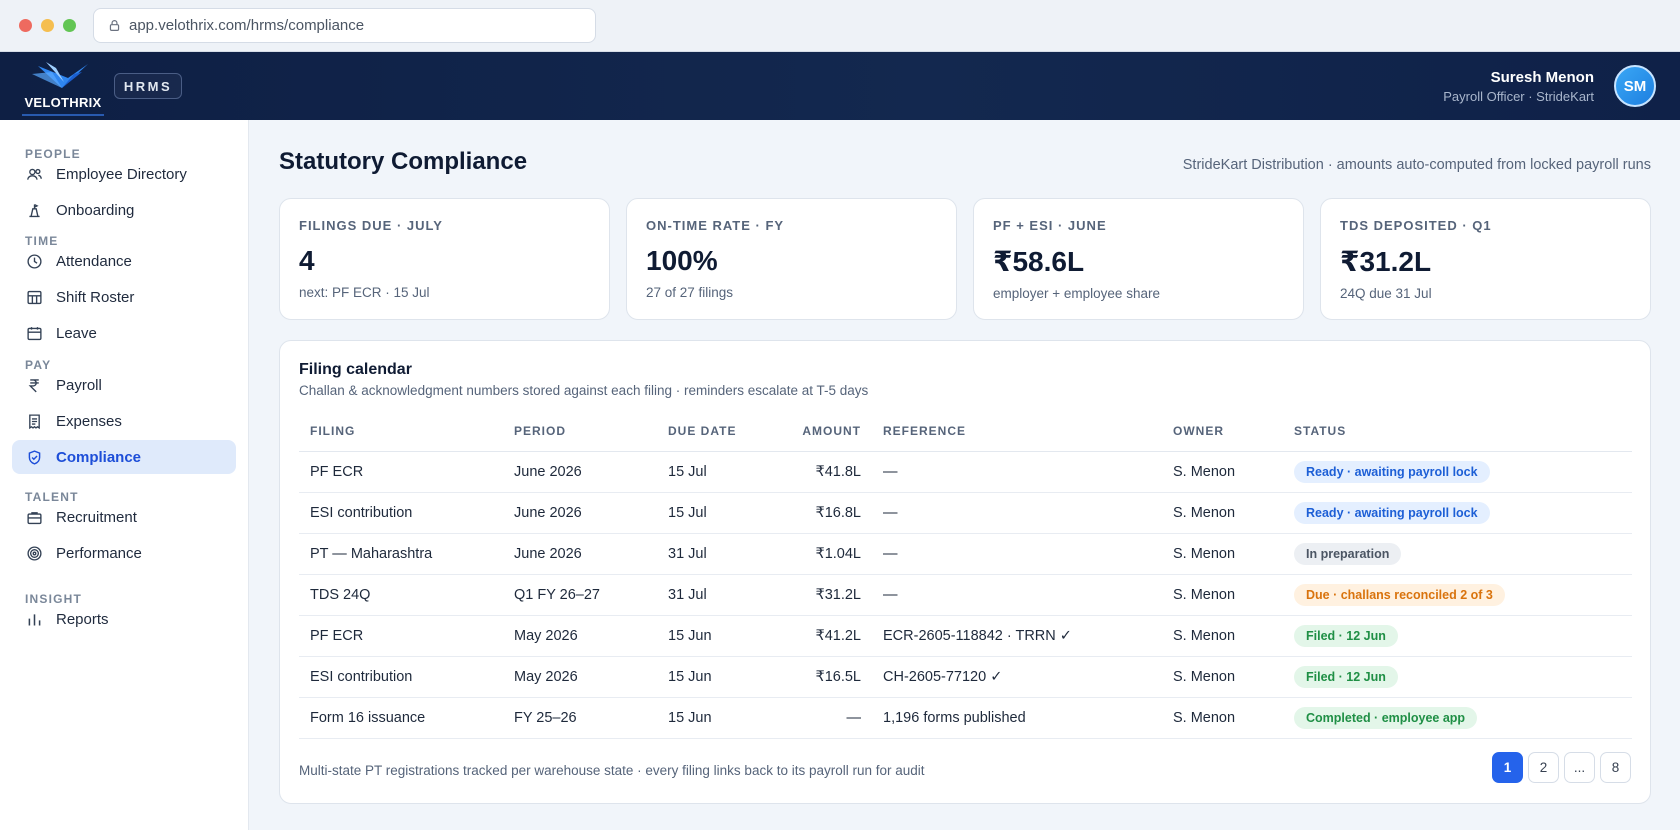  What do you see at coordinates (371, 225) in the screenshot?
I see `kpi-label: FILINGS DUE · JULY` at bounding box center [371, 225].